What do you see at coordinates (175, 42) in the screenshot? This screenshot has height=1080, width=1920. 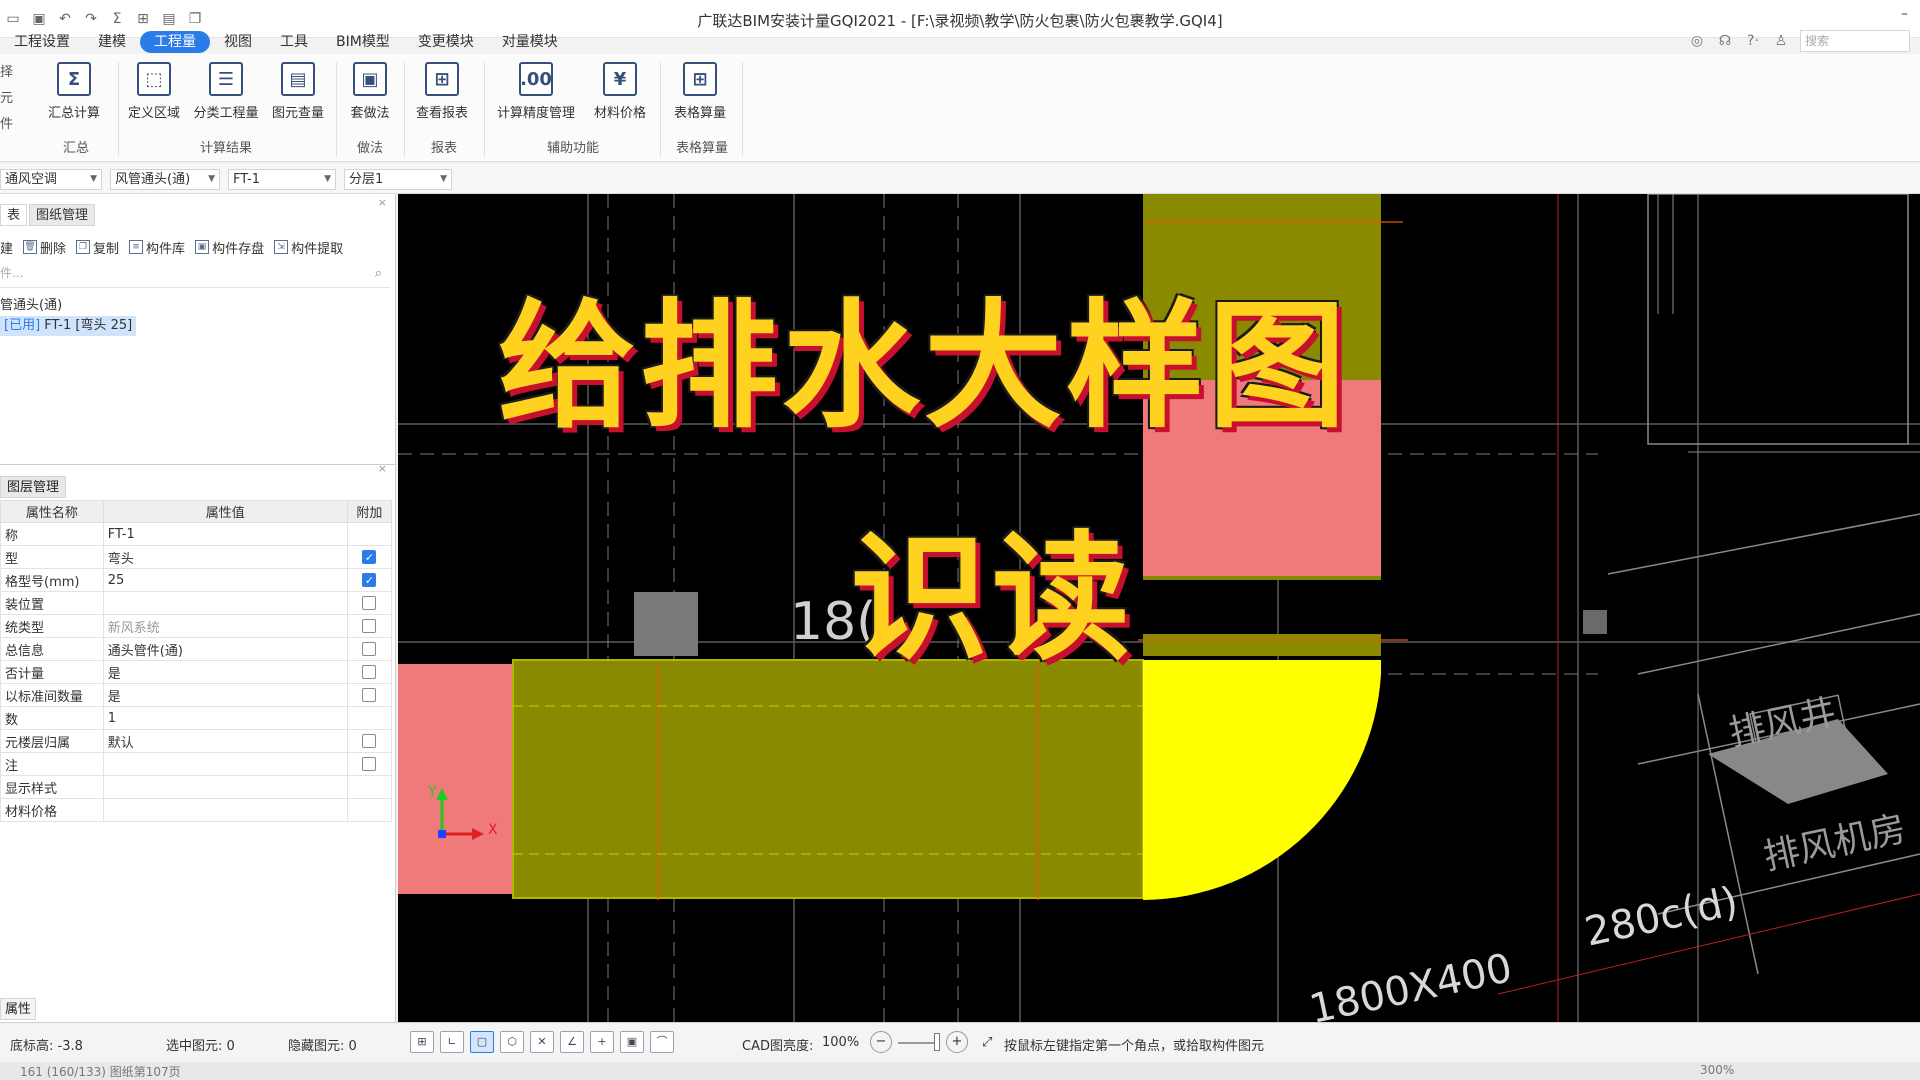 I see `tab-quantities: 工程量` at bounding box center [175, 42].